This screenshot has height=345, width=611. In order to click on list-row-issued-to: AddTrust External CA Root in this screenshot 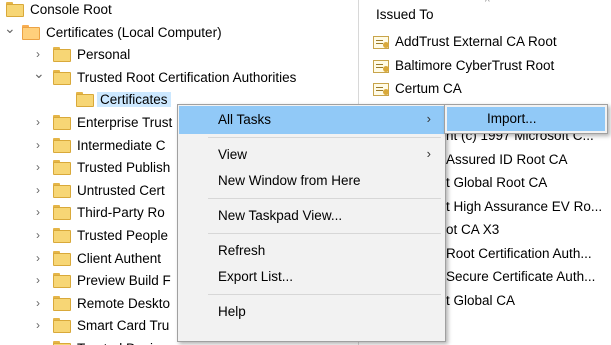, I will do `click(476, 41)`.